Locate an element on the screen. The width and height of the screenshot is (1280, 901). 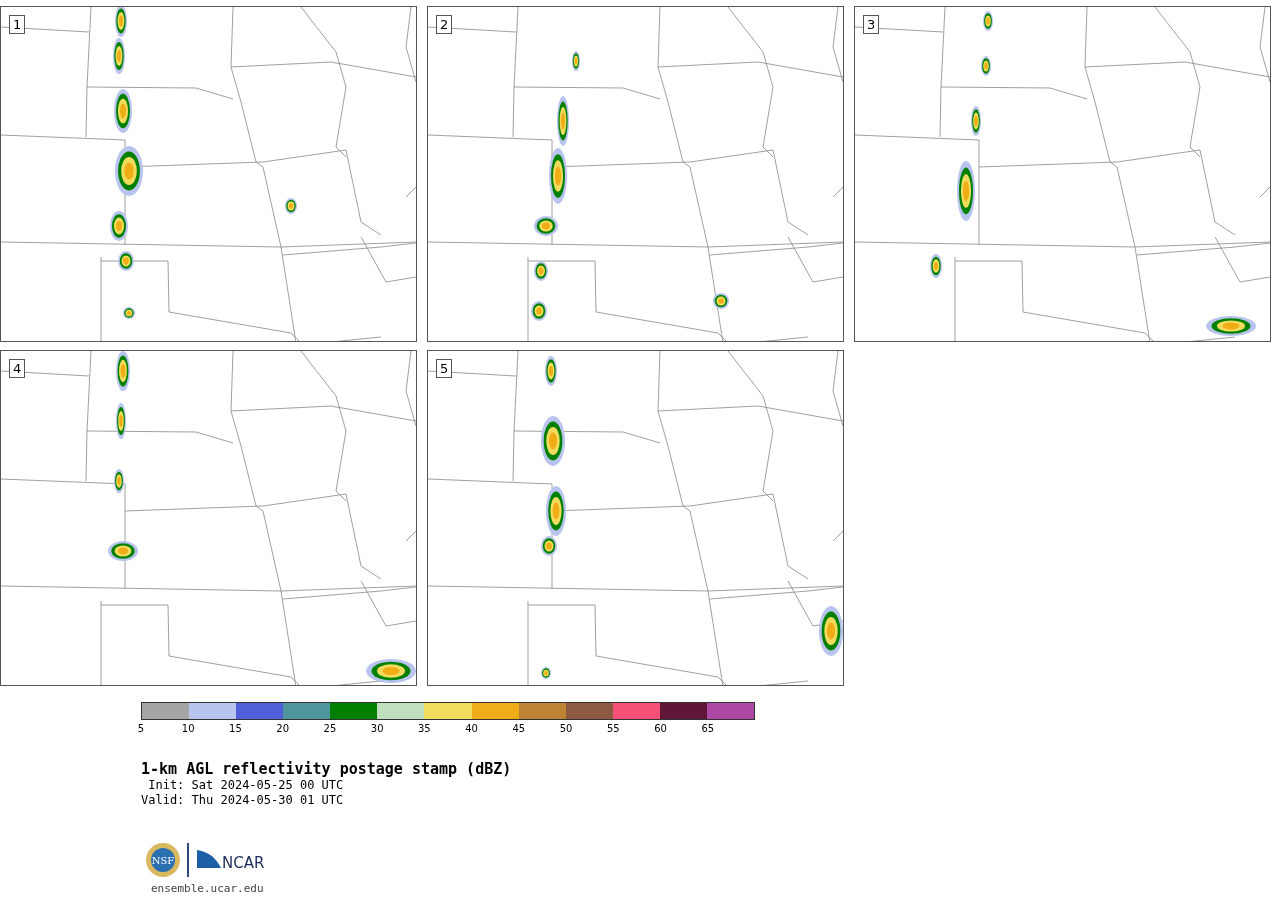
tick-label: 35 is located at coordinates (424, 728).